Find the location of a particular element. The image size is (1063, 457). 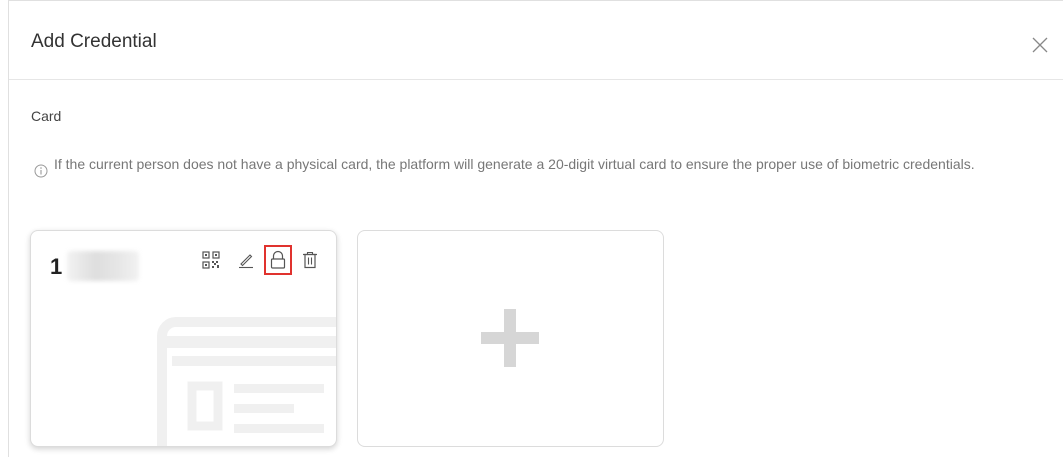

close-button is located at coordinates (1040, 45).